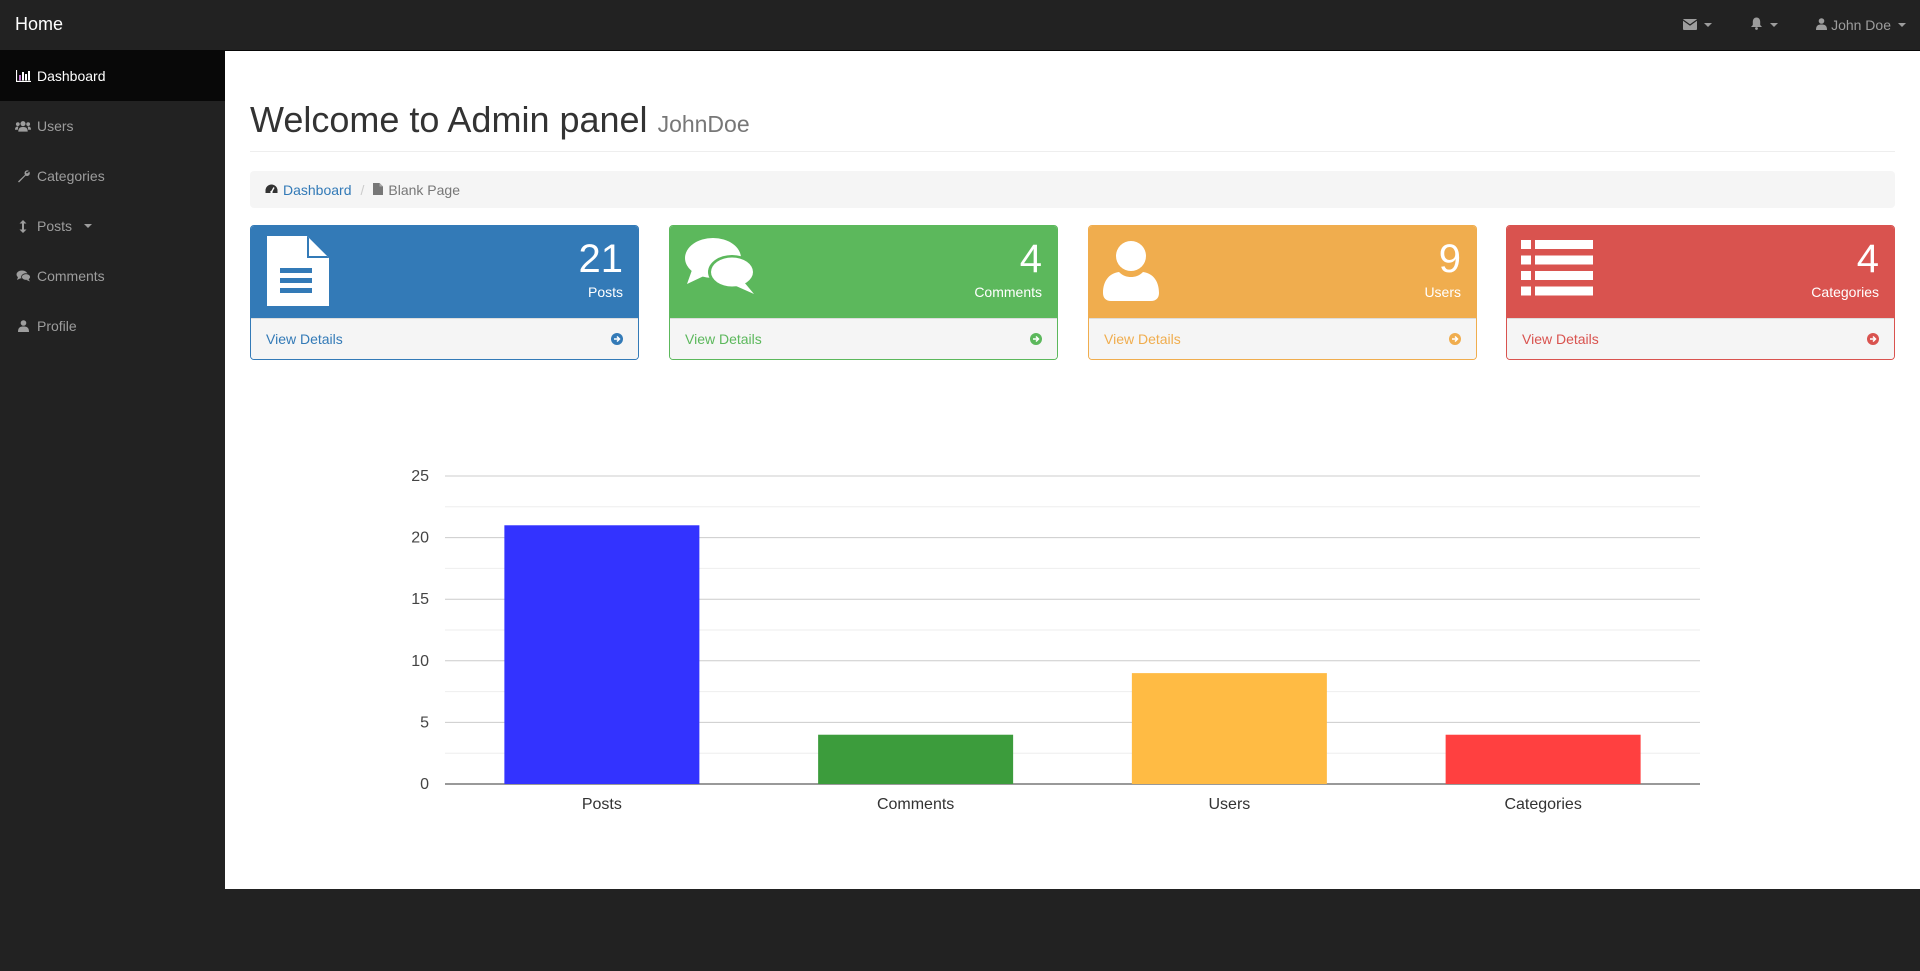  Describe the element at coordinates (112, 326) in the screenshot. I see `sidebar-item-profile: Profile` at that location.